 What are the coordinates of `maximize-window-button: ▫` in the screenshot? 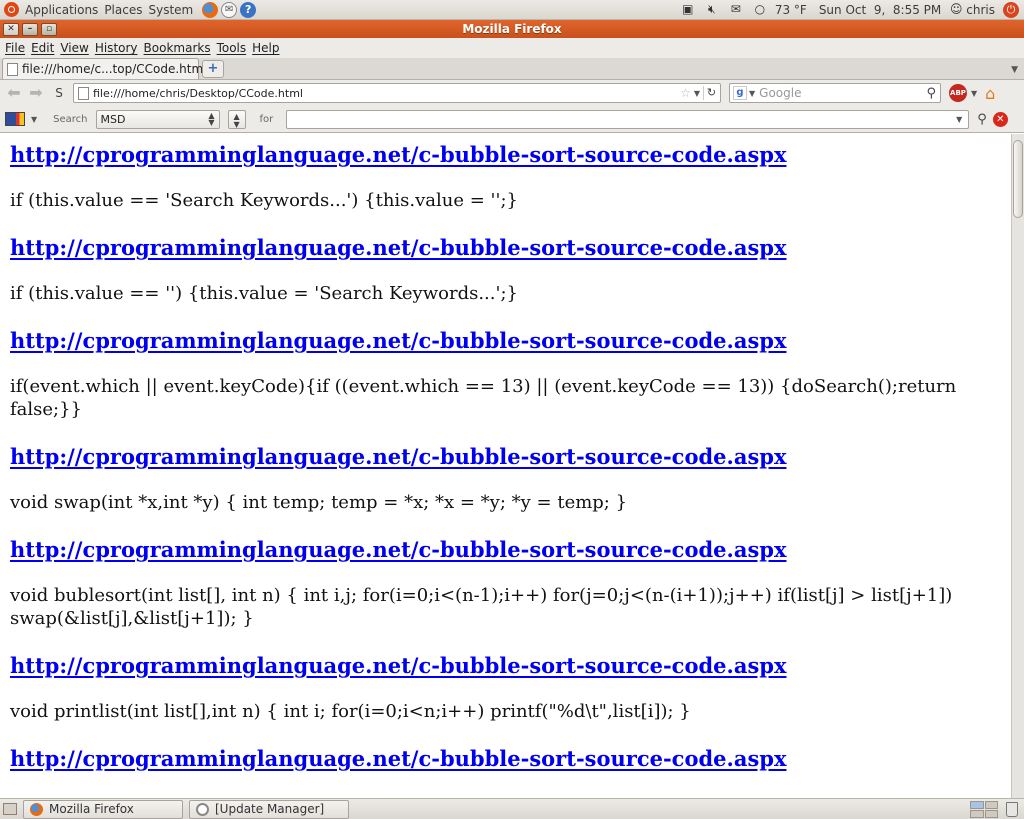 It's located at (49, 29).